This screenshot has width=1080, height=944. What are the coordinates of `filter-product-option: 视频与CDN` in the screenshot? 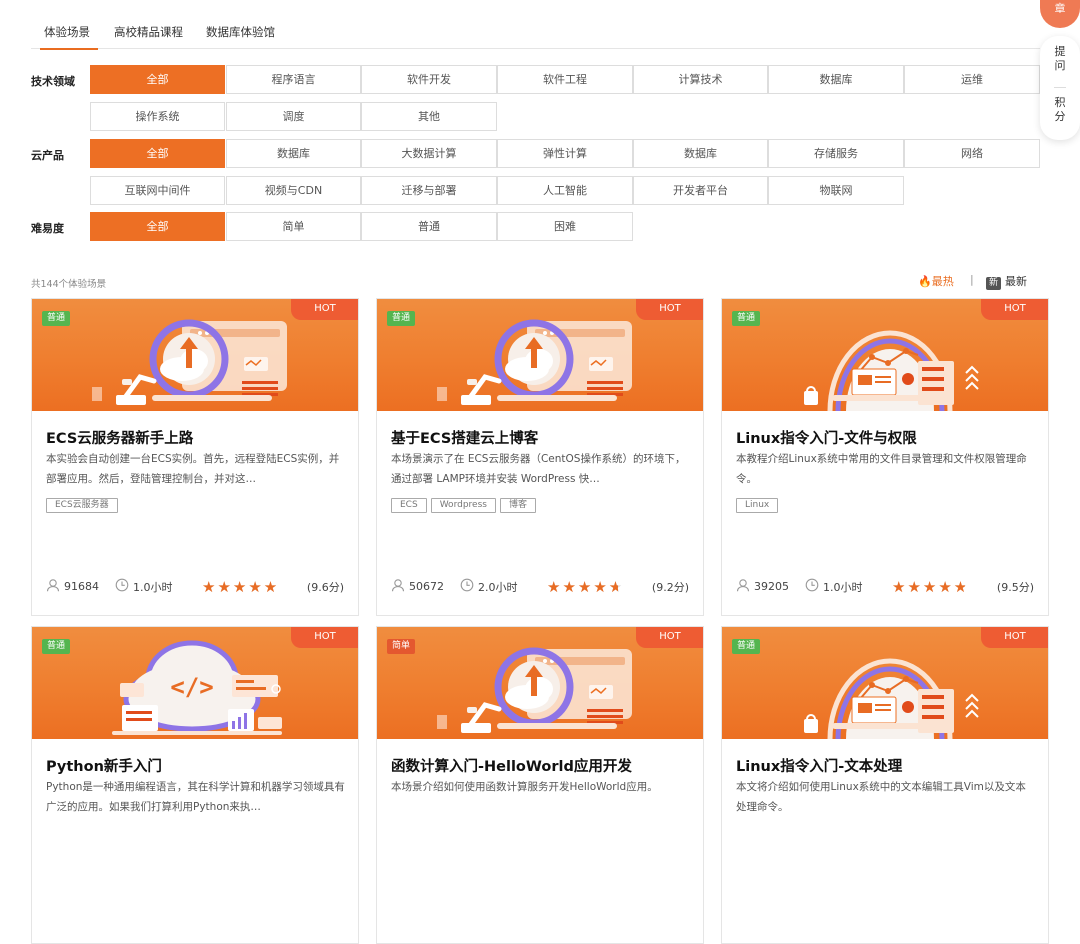 It's located at (293, 190).